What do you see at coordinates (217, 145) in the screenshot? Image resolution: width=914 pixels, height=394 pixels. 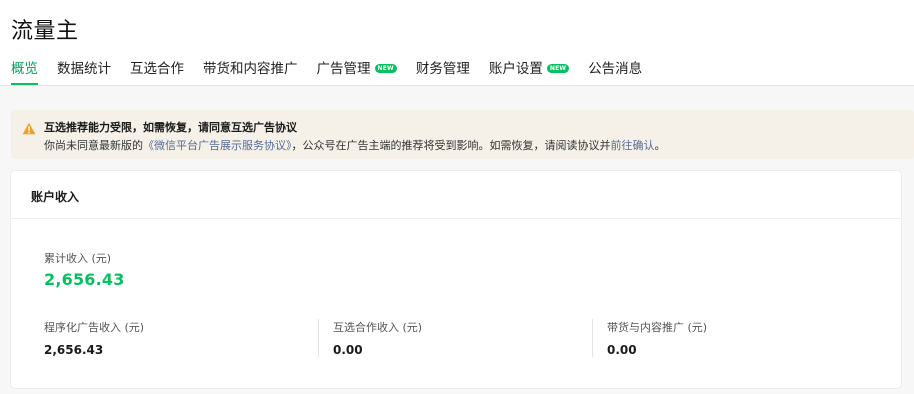 I see `agreement-link: 《微信平台广告展示服务协议》` at bounding box center [217, 145].